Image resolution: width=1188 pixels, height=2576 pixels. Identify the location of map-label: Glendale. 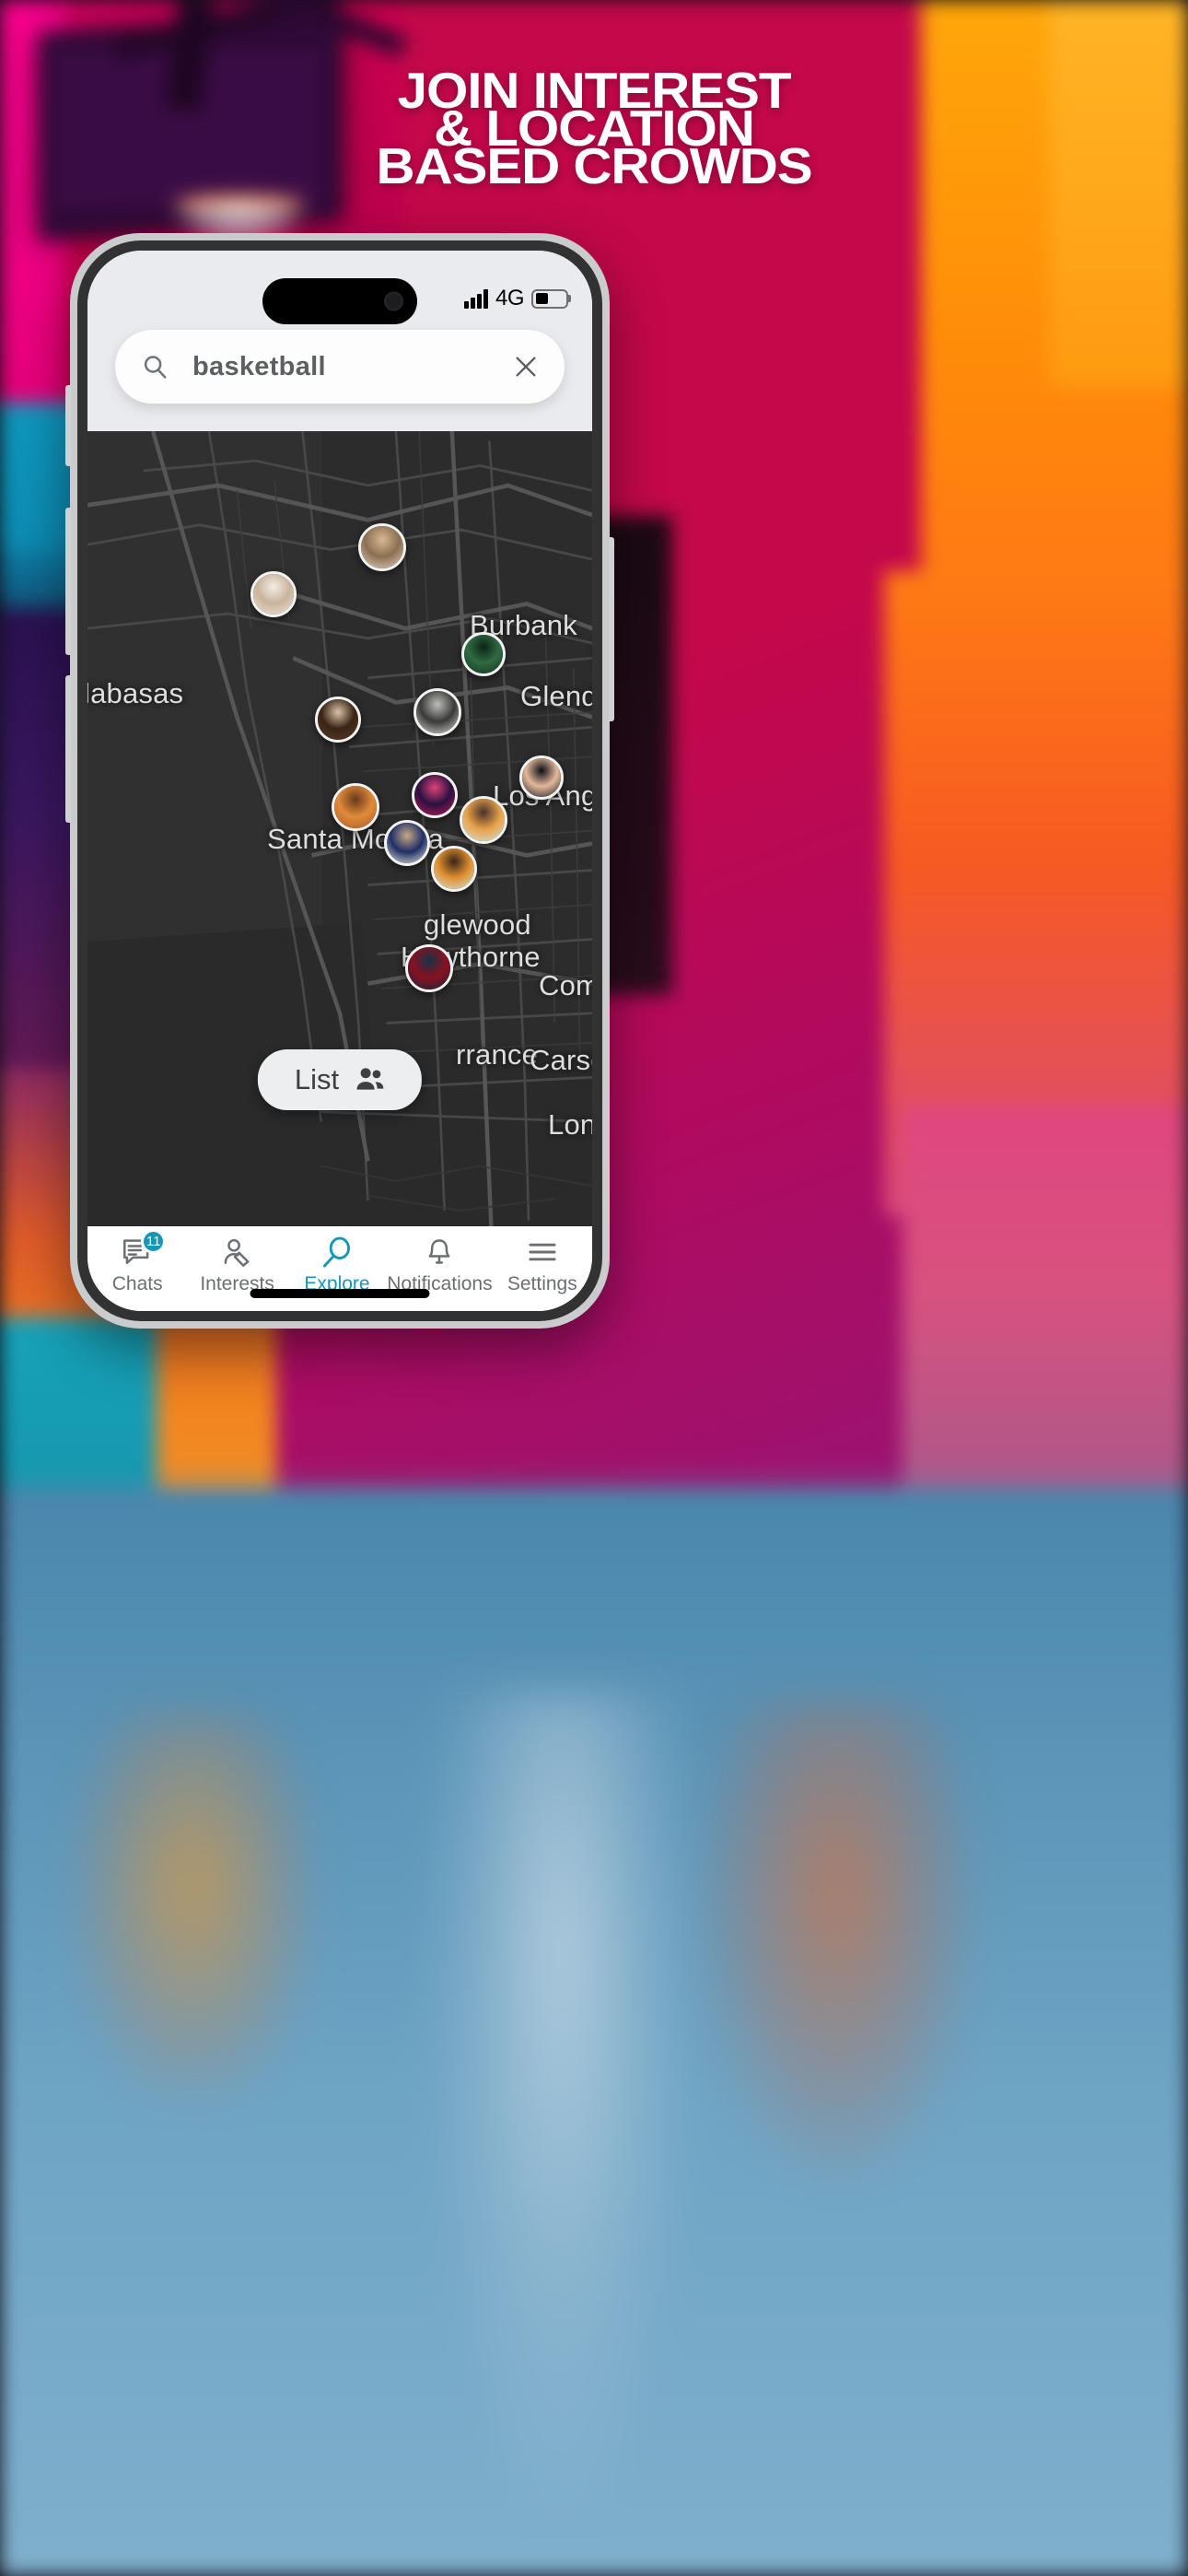
(556, 696).